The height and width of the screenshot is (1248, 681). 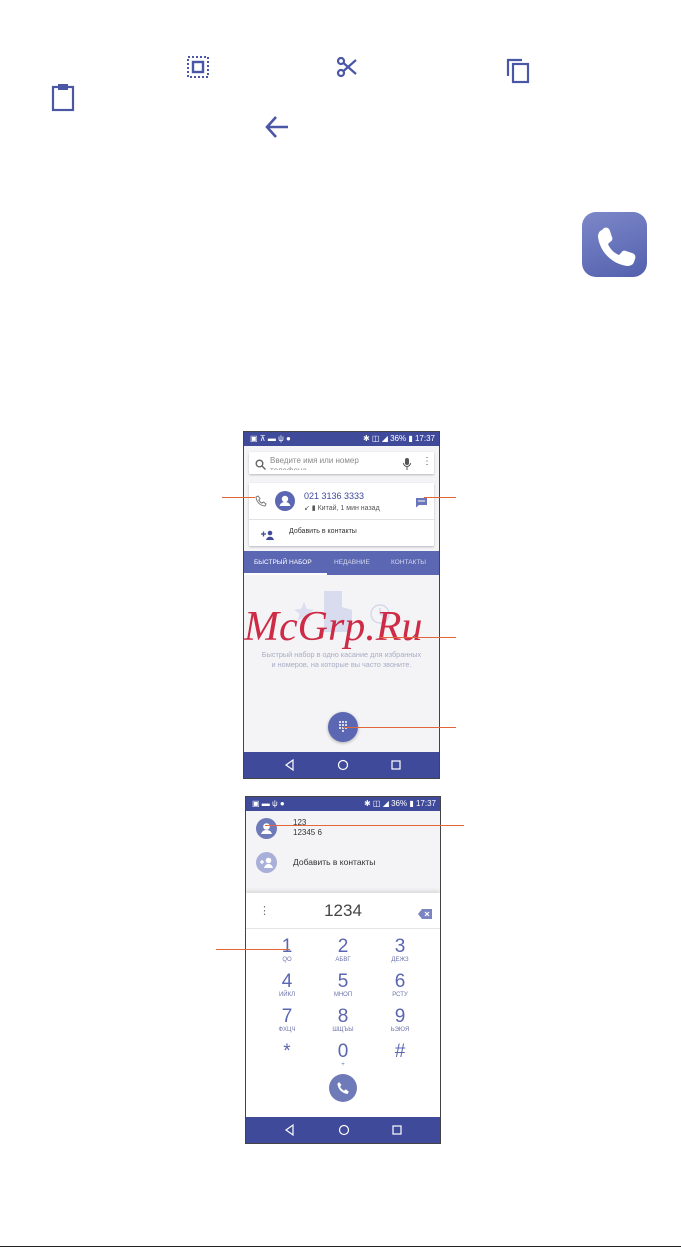 What do you see at coordinates (260, 466) in the screenshot?
I see `search-icon` at bounding box center [260, 466].